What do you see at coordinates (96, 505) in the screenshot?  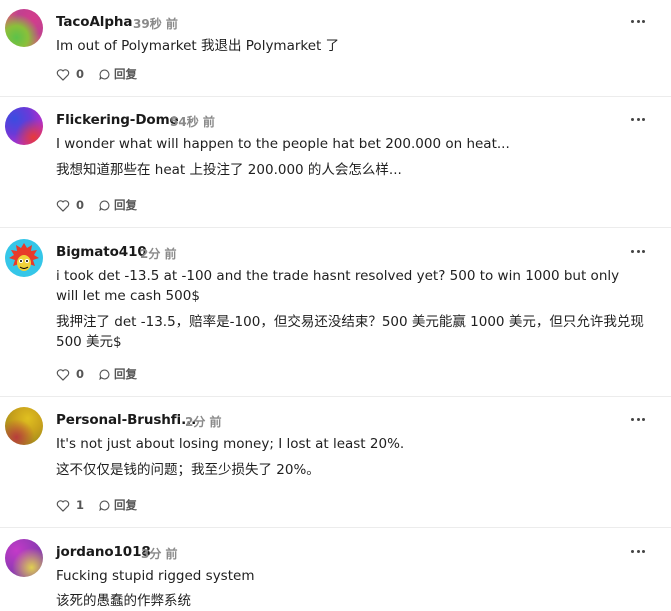 I see `comment-actions: 1 回复` at bounding box center [96, 505].